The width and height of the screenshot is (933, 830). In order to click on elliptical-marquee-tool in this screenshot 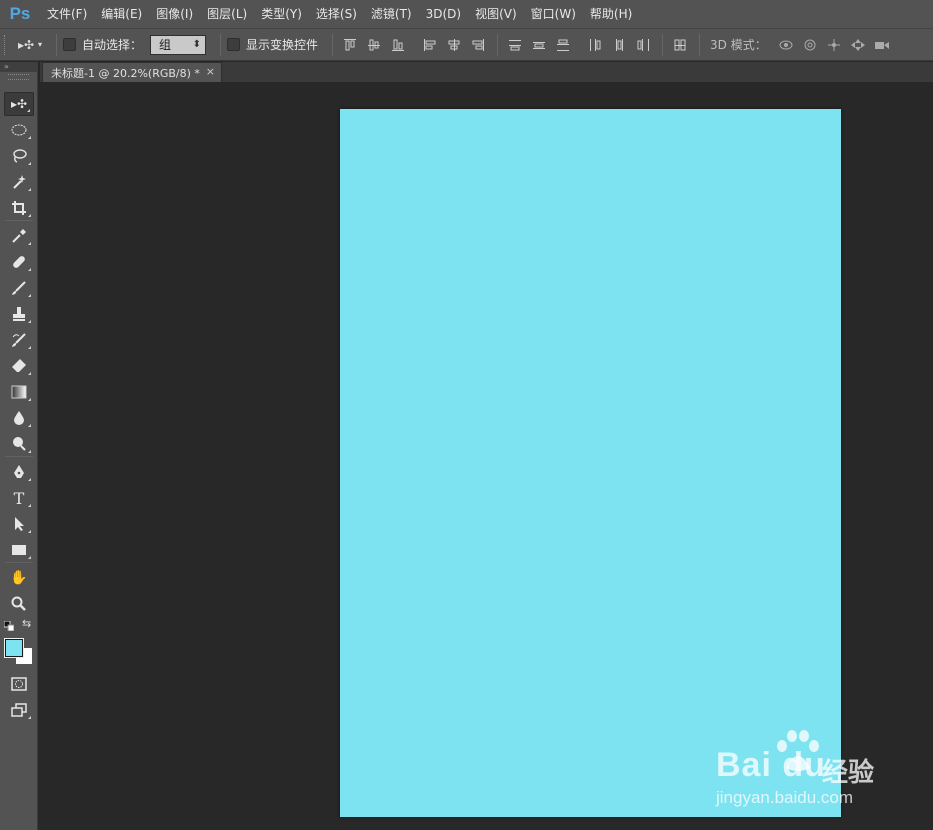, I will do `click(19, 130)`.